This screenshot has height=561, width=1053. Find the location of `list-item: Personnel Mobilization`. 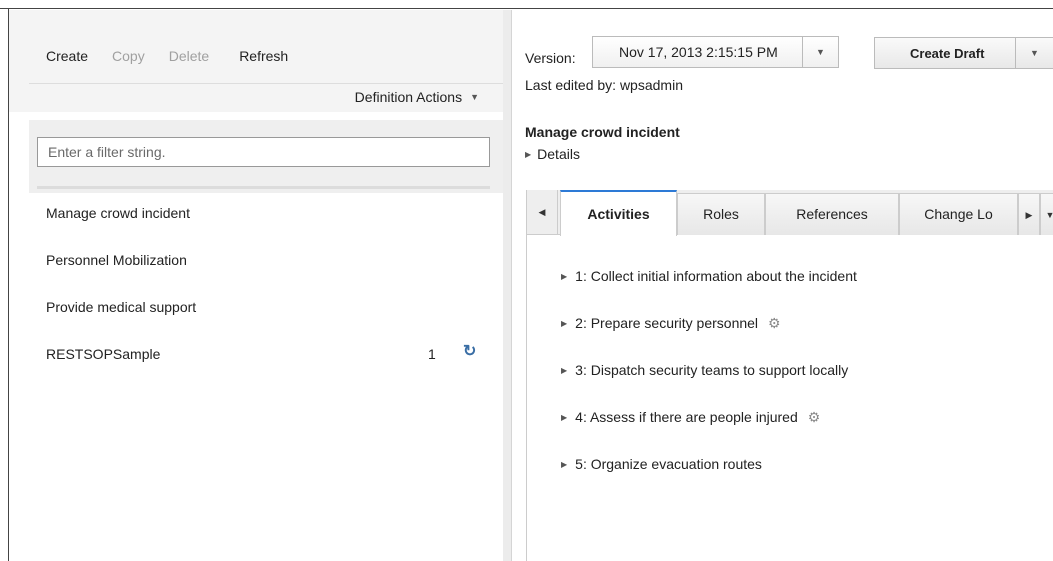

list-item: Personnel Mobilization is located at coordinates (256, 264).